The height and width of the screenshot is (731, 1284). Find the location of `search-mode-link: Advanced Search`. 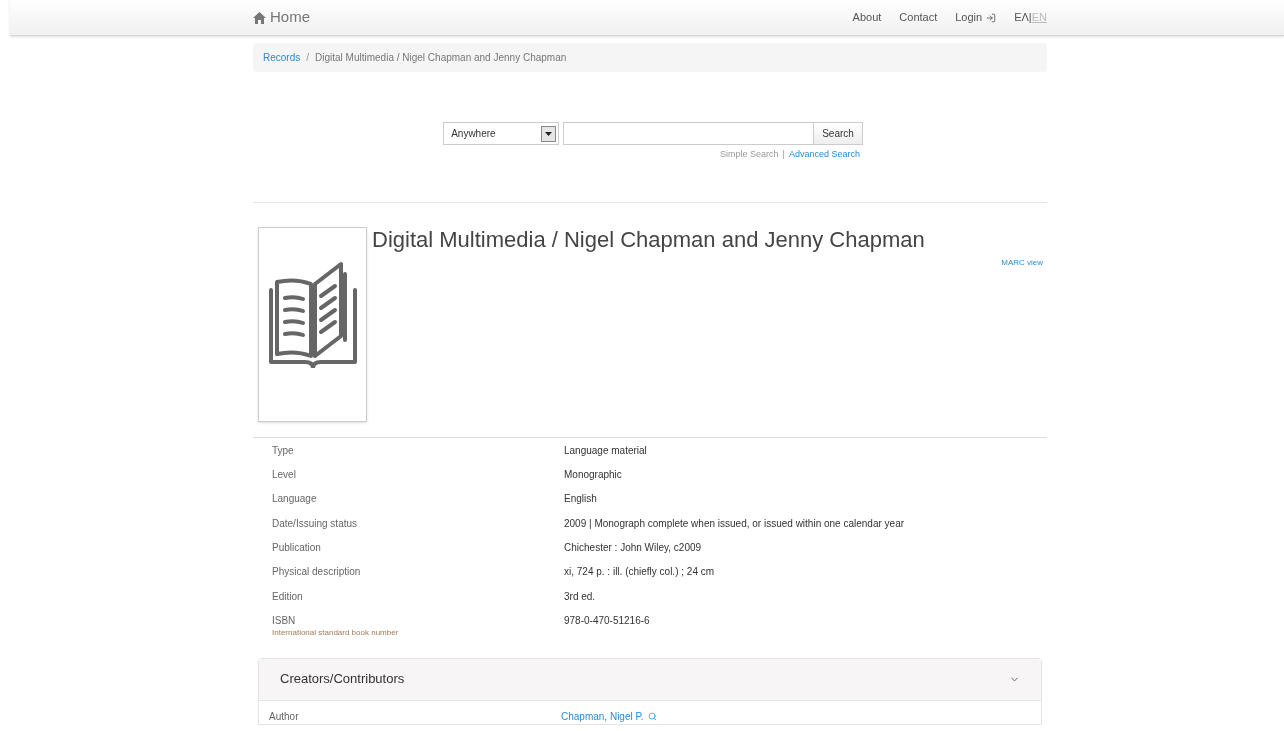

search-mode-link: Advanced Search is located at coordinates (824, 155).